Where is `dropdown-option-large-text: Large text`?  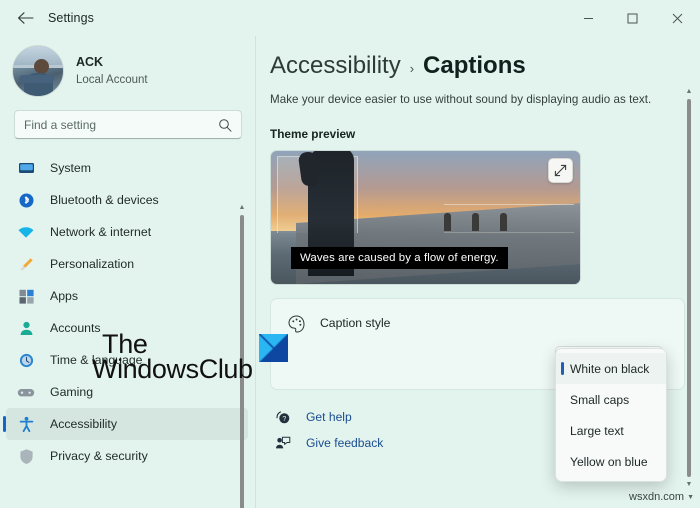 dropdown-option-large-text: Large text is located at coordinates (611, 430).